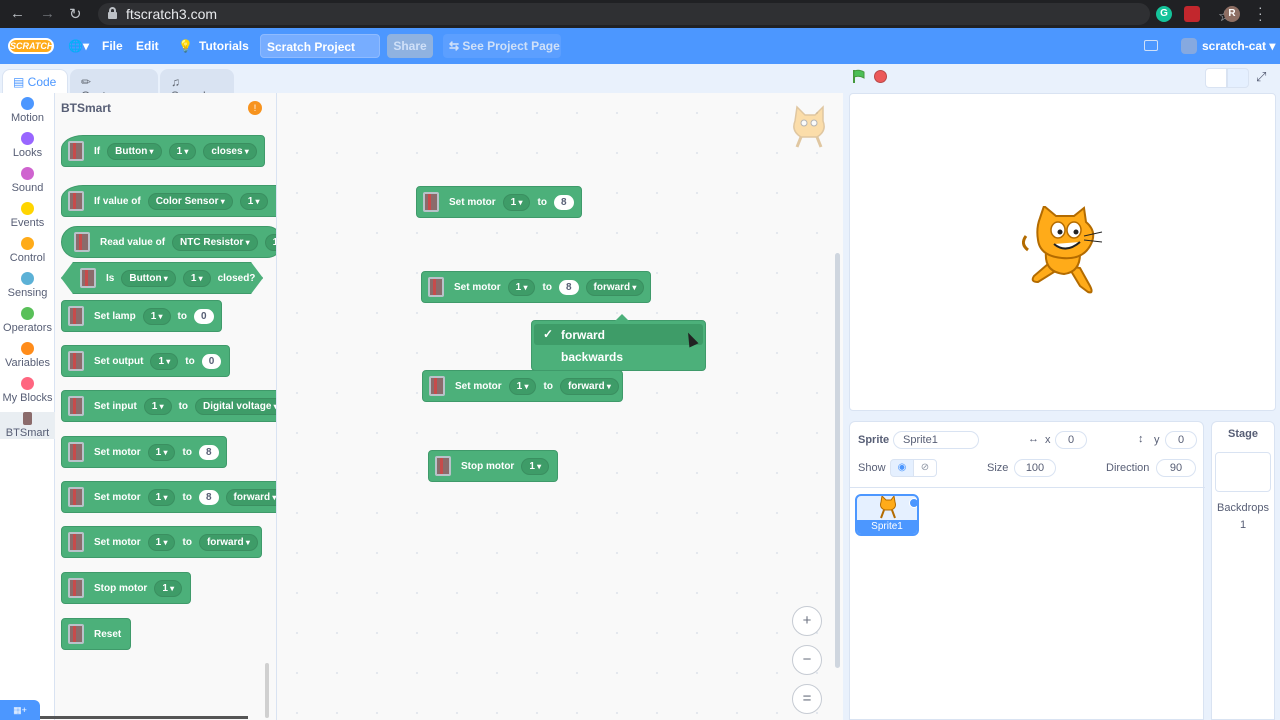 The height and width of the screenshot is (720, 1280). What do you see at coordinates (27, 110) in the screenshot?
I see `category-motion: Motion` at bounding box center [27, 110].